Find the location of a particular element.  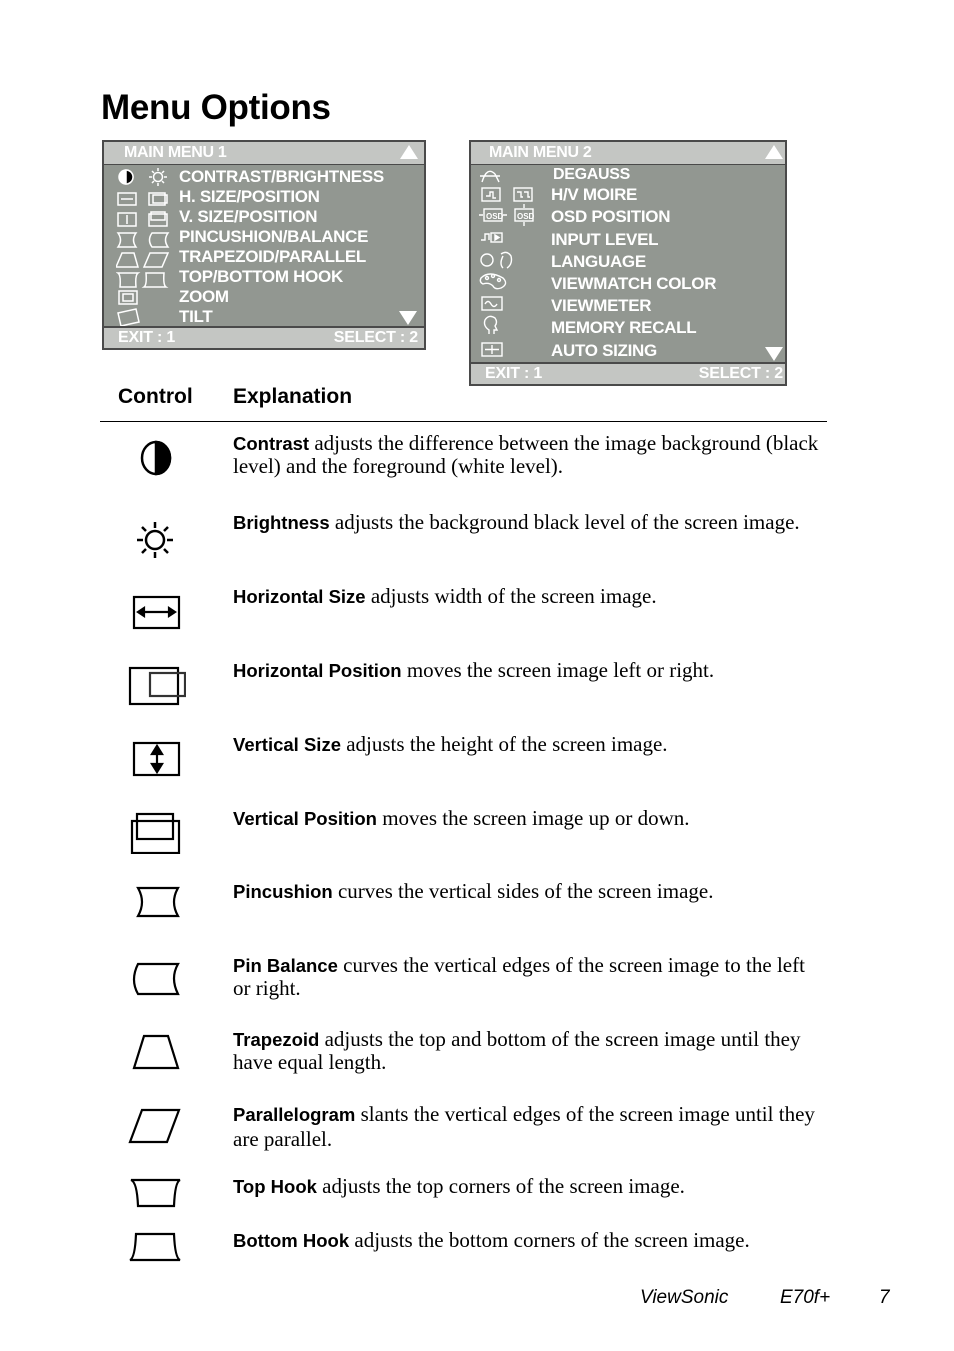

viewmatch-color-icon is located at coordinates (493, 281).